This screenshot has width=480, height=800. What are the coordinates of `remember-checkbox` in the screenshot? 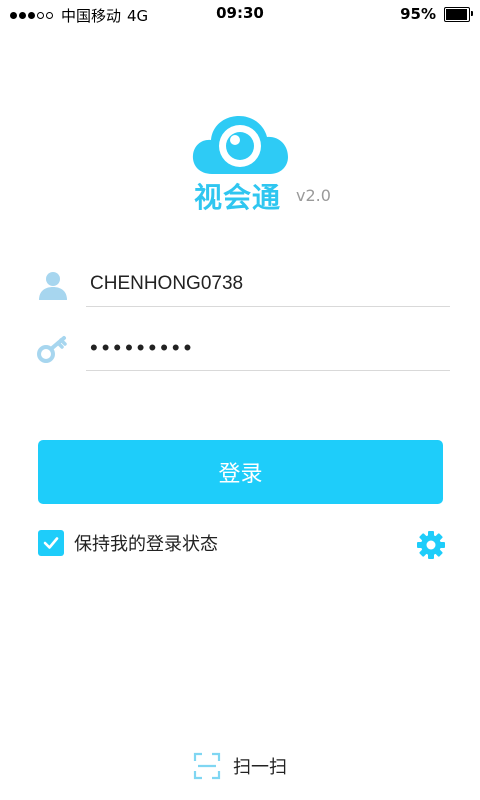 It's located at (51, 543).